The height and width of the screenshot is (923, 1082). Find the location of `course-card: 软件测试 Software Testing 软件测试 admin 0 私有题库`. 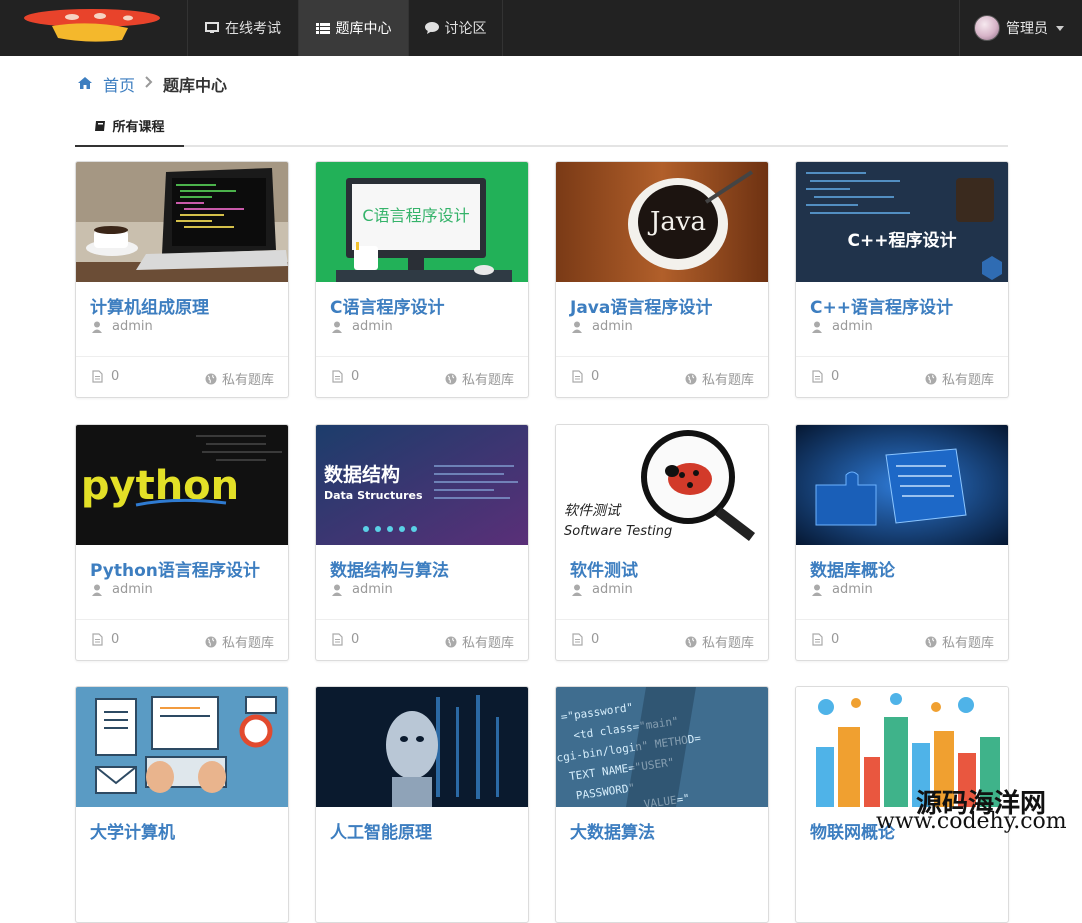

course-card: 软件测试 Software Testing 软件测试 admin 0 私有题库 is located at coordinates (662, 542).